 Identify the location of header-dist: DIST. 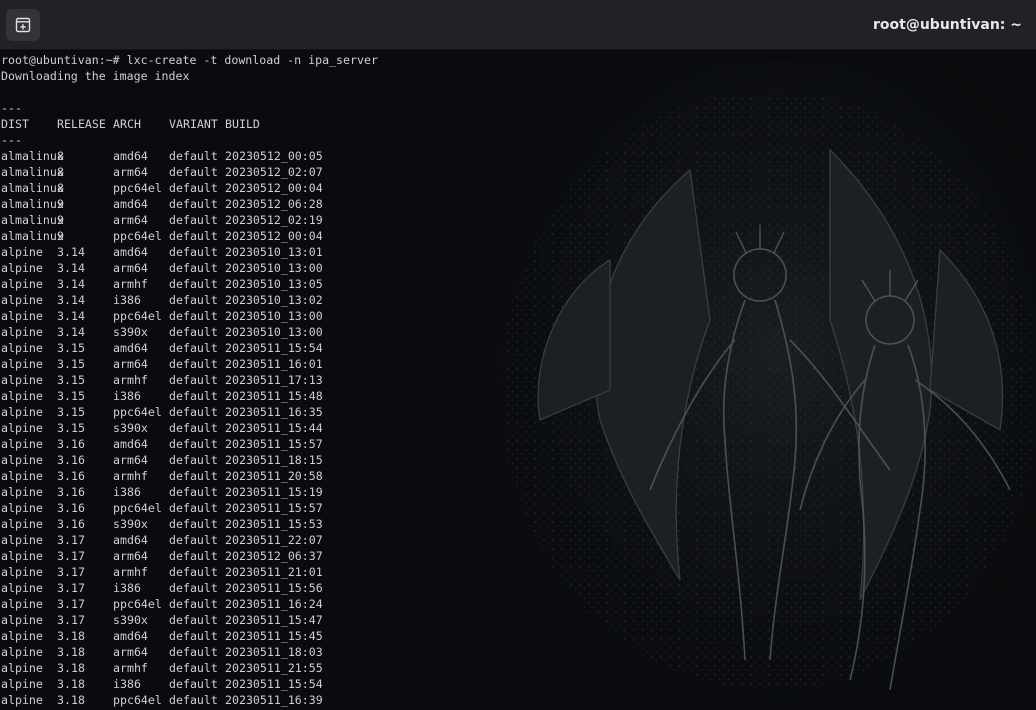
(15, 124).